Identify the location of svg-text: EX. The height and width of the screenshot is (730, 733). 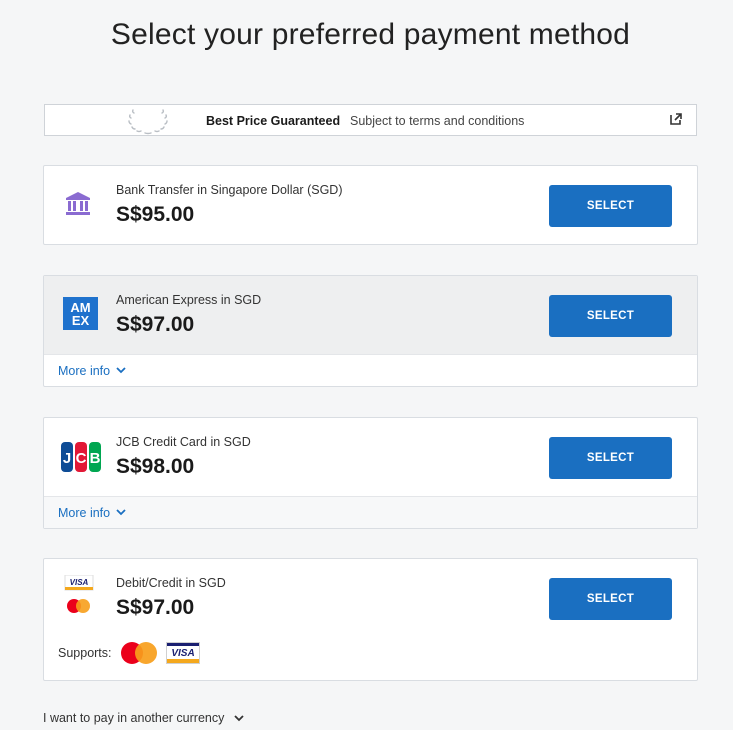
(81, 320).